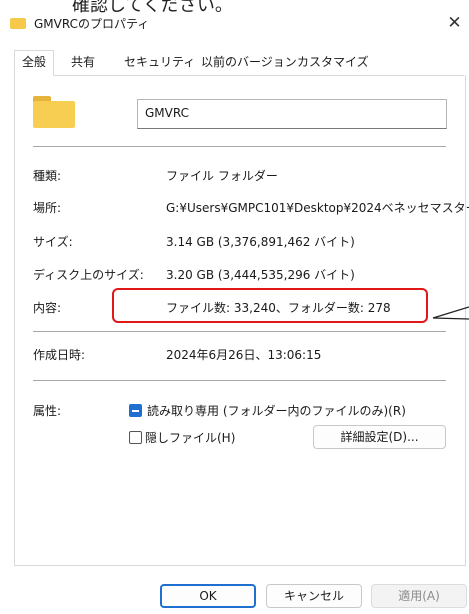  What do you see at coordinates (260, 242) in the screenshot?
I see `size-value: 3.14 GB (3,376,891,462 バイト)` at bounding box center [260, 242].